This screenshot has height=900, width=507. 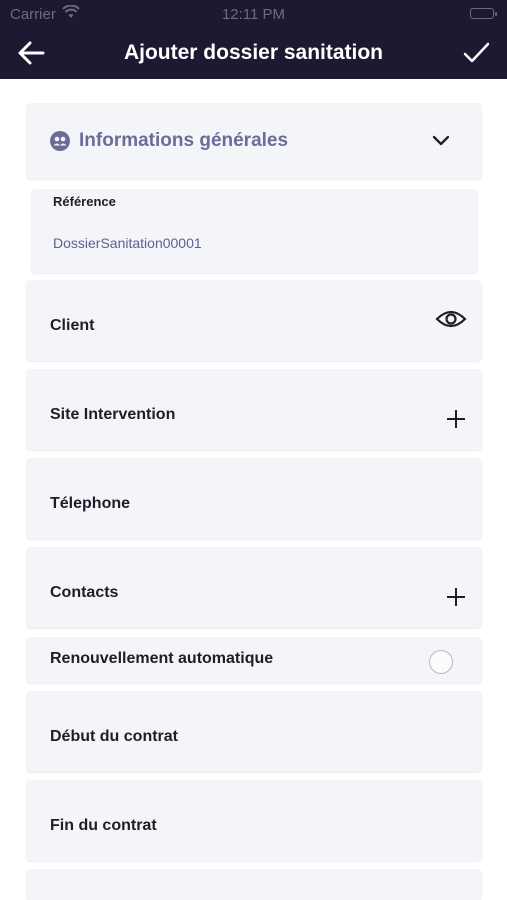 I want to click on check-icon, so click(x=476, y=53).